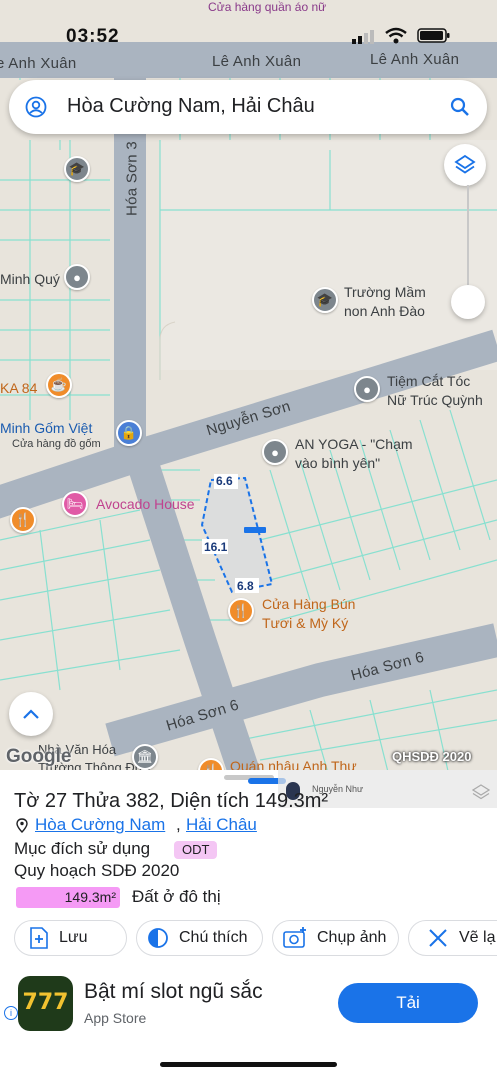 This screenshot has width=497, height=1080. I want to click on place-truong-mam-non-2: non Anh Đào, so click(384, 311).